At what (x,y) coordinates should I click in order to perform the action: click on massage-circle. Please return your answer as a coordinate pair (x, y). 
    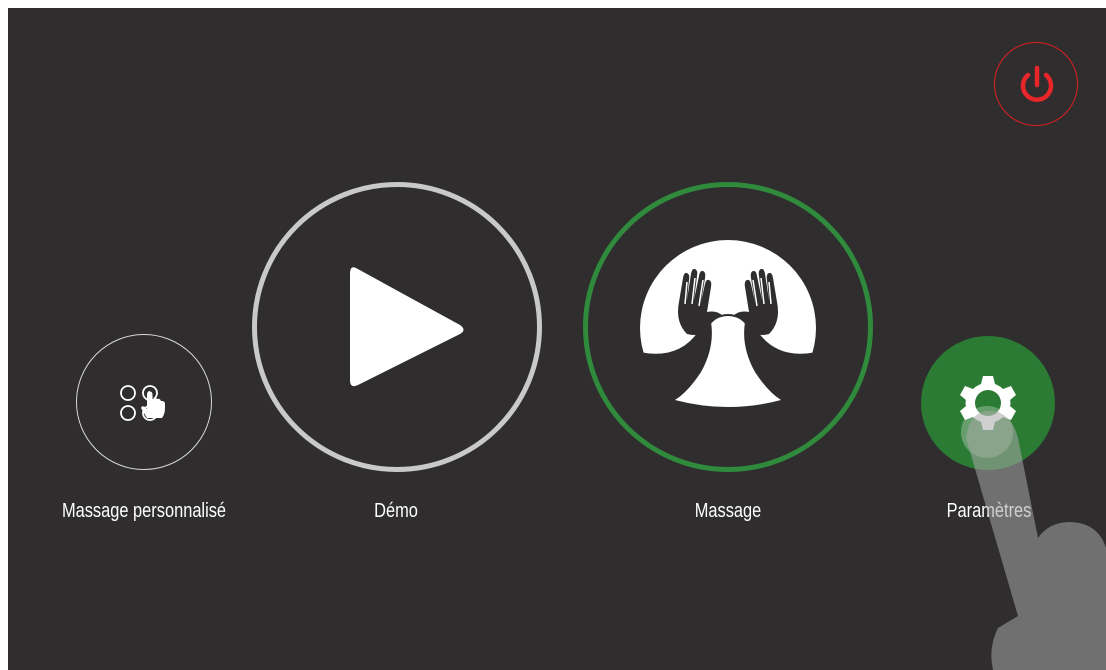
    Looking at the image, I should click on (728, 327).